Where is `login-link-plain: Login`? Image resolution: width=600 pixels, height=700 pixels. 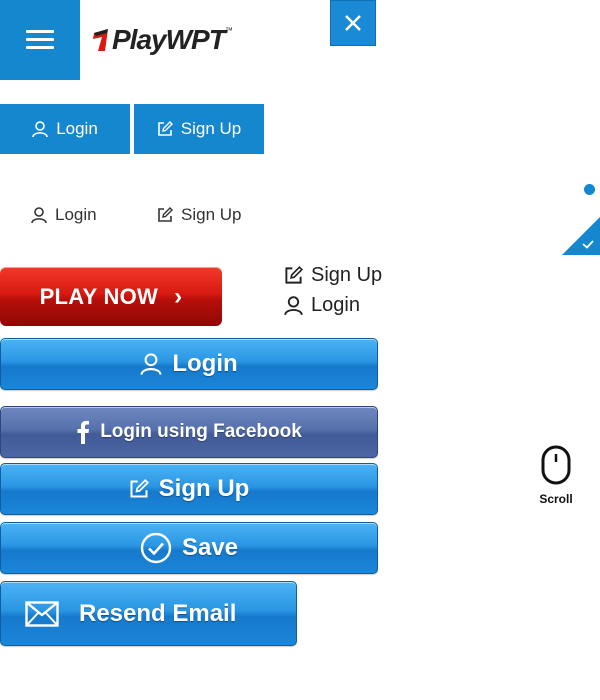
login-link-plain: Login is located at coordinates (64, 215).